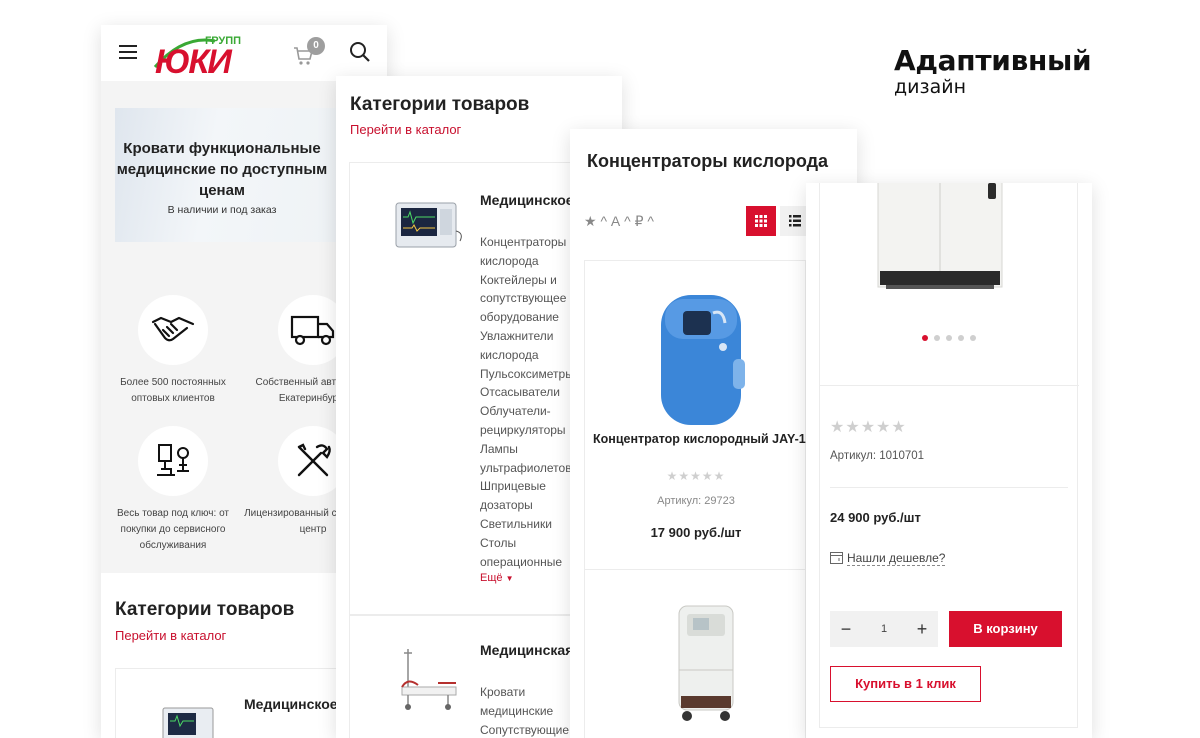  What do you see at coordinates (173, 461) in the screenshot?
I see `microscope-icon` at bounding box center [173, 461].